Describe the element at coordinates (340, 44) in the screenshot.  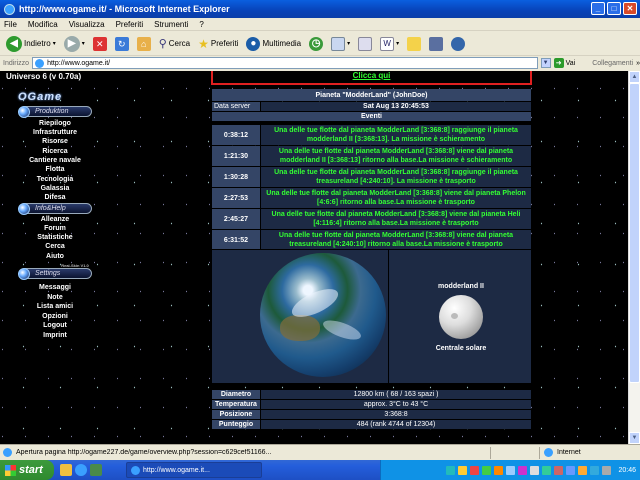
I see `mail-button: ▾` at that location.